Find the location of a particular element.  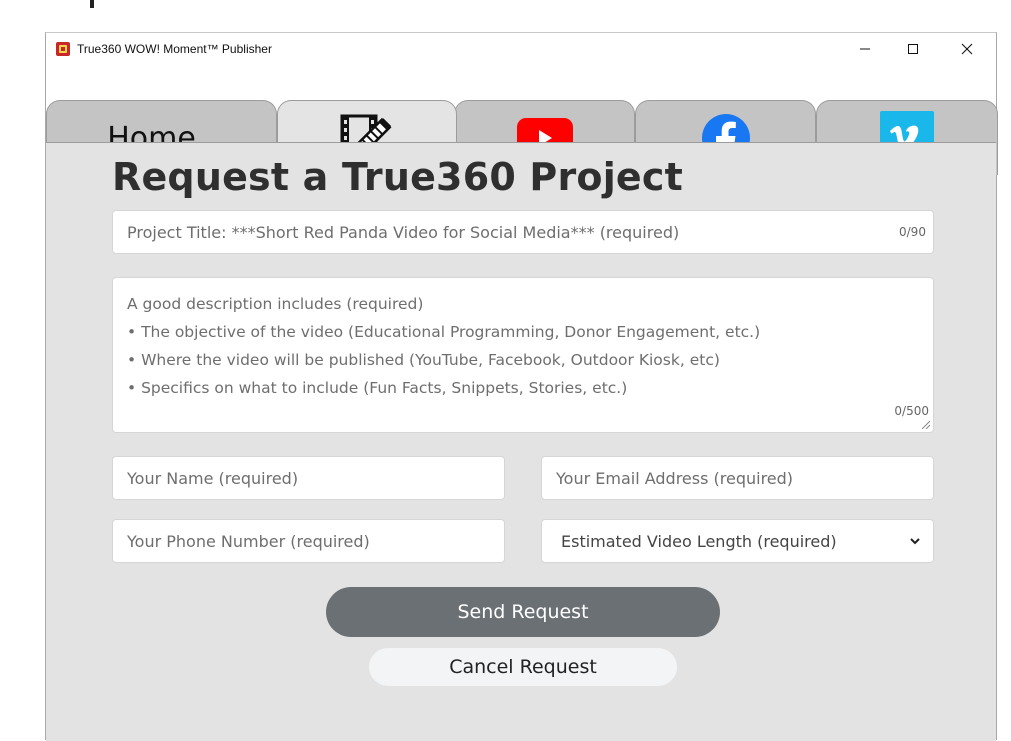

close-button is located at coordinates (967, 49).